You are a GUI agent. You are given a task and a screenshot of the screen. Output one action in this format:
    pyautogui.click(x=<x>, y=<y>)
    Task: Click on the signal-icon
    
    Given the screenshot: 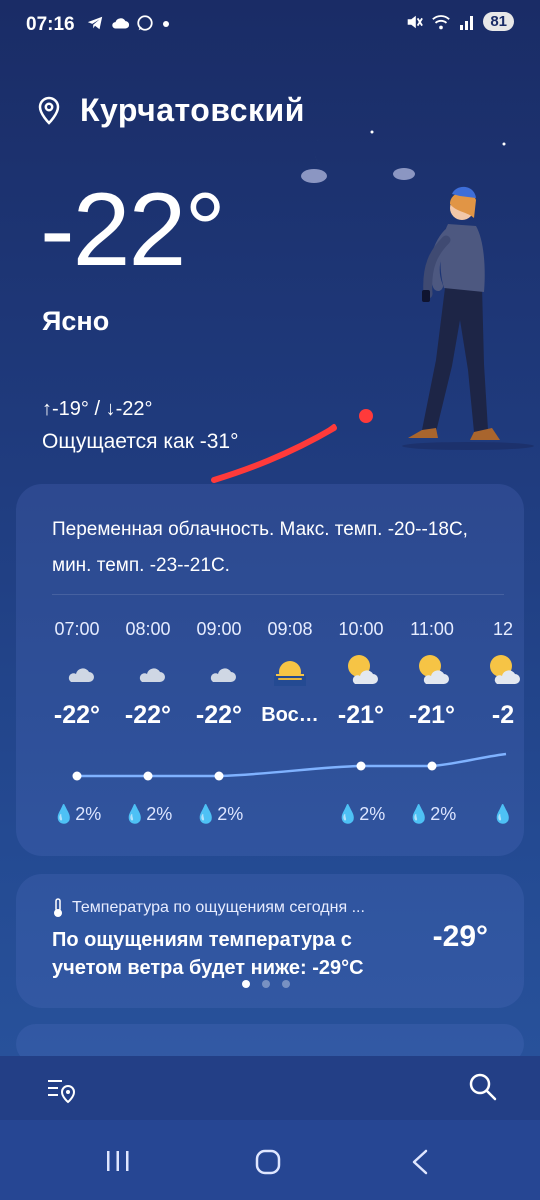 What is the action you would take?
    pyautogui.click(x=467, y=22)
    